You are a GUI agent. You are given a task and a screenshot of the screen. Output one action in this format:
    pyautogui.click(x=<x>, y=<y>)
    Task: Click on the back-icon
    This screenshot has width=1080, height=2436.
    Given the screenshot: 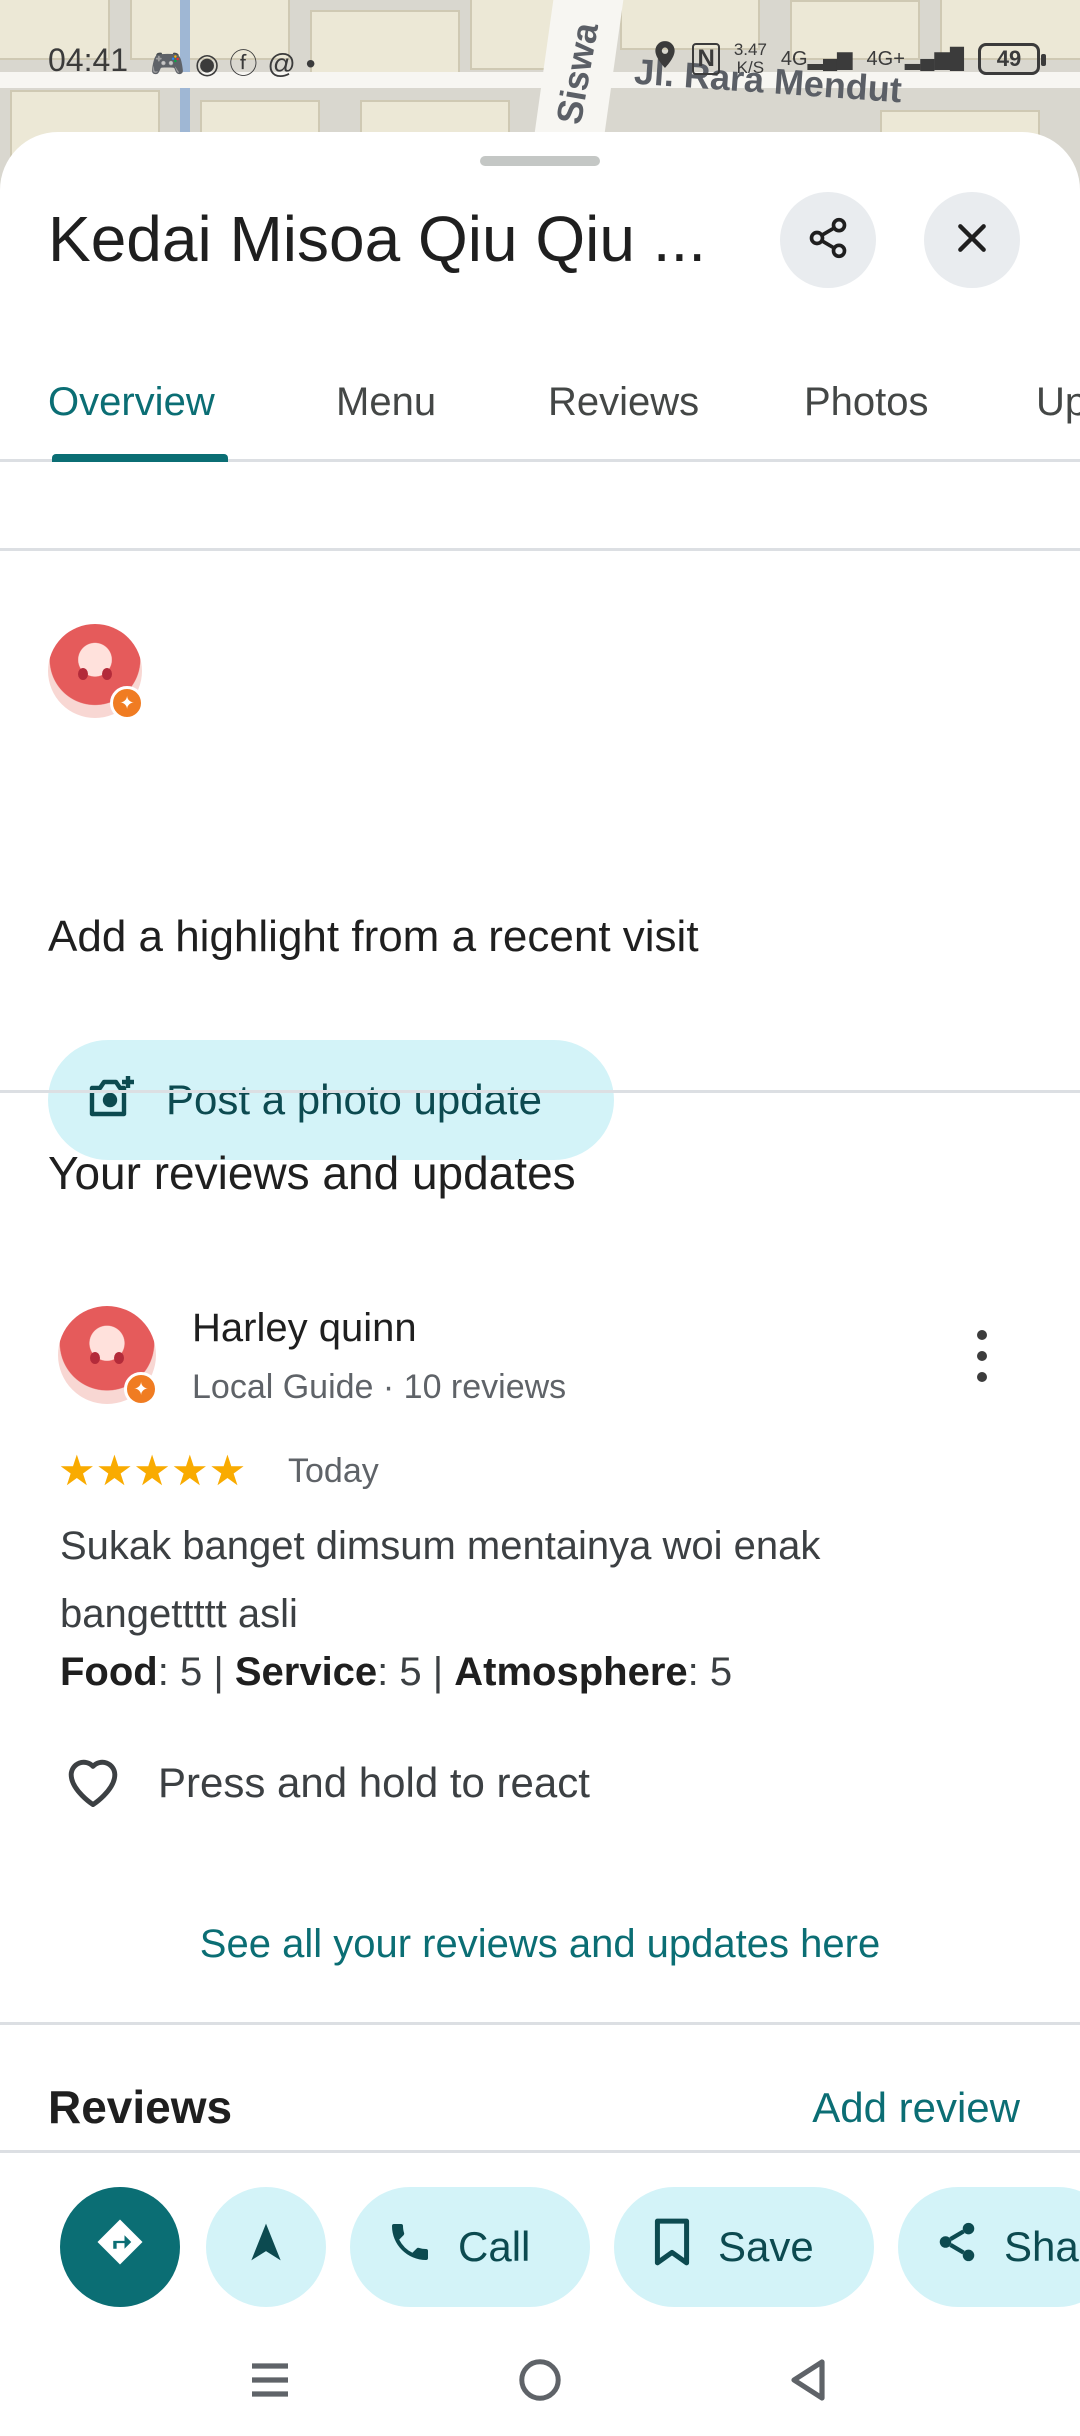 What is the action you would take?
    pyautogui.click(x=808, y=2380)
    